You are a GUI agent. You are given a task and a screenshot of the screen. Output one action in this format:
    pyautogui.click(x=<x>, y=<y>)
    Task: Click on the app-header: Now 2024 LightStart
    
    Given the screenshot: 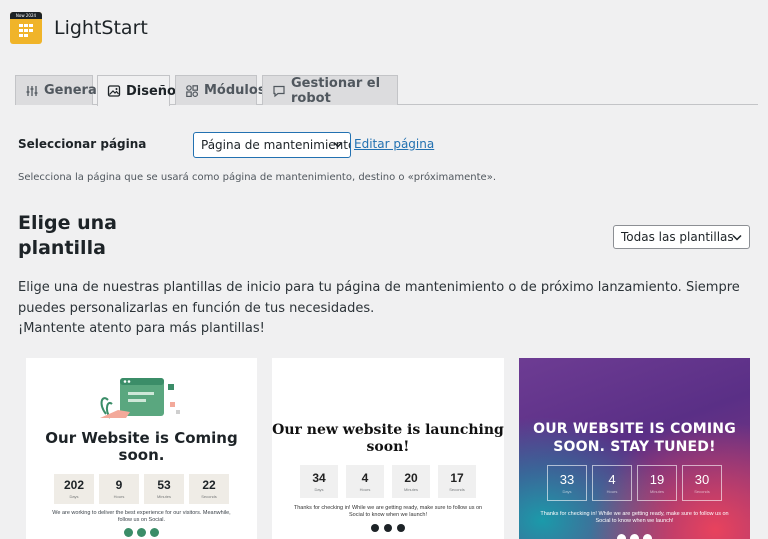 What is the action you would take?
    pyautogui.click(x=79, y=28)
    